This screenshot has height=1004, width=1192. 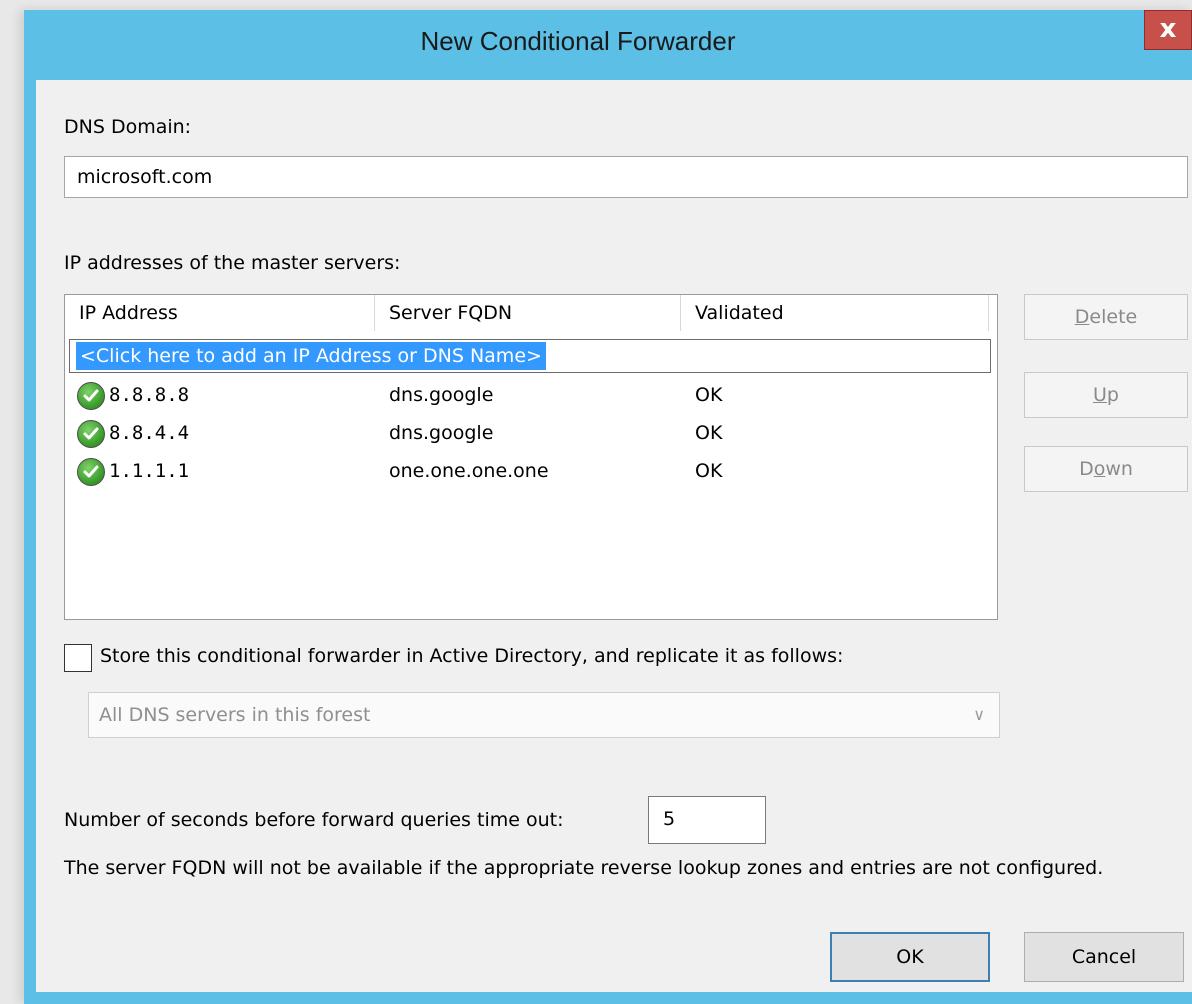 I want to click on replication-scope-value: All DNS servers in this forest, so click(x=235, y=715).